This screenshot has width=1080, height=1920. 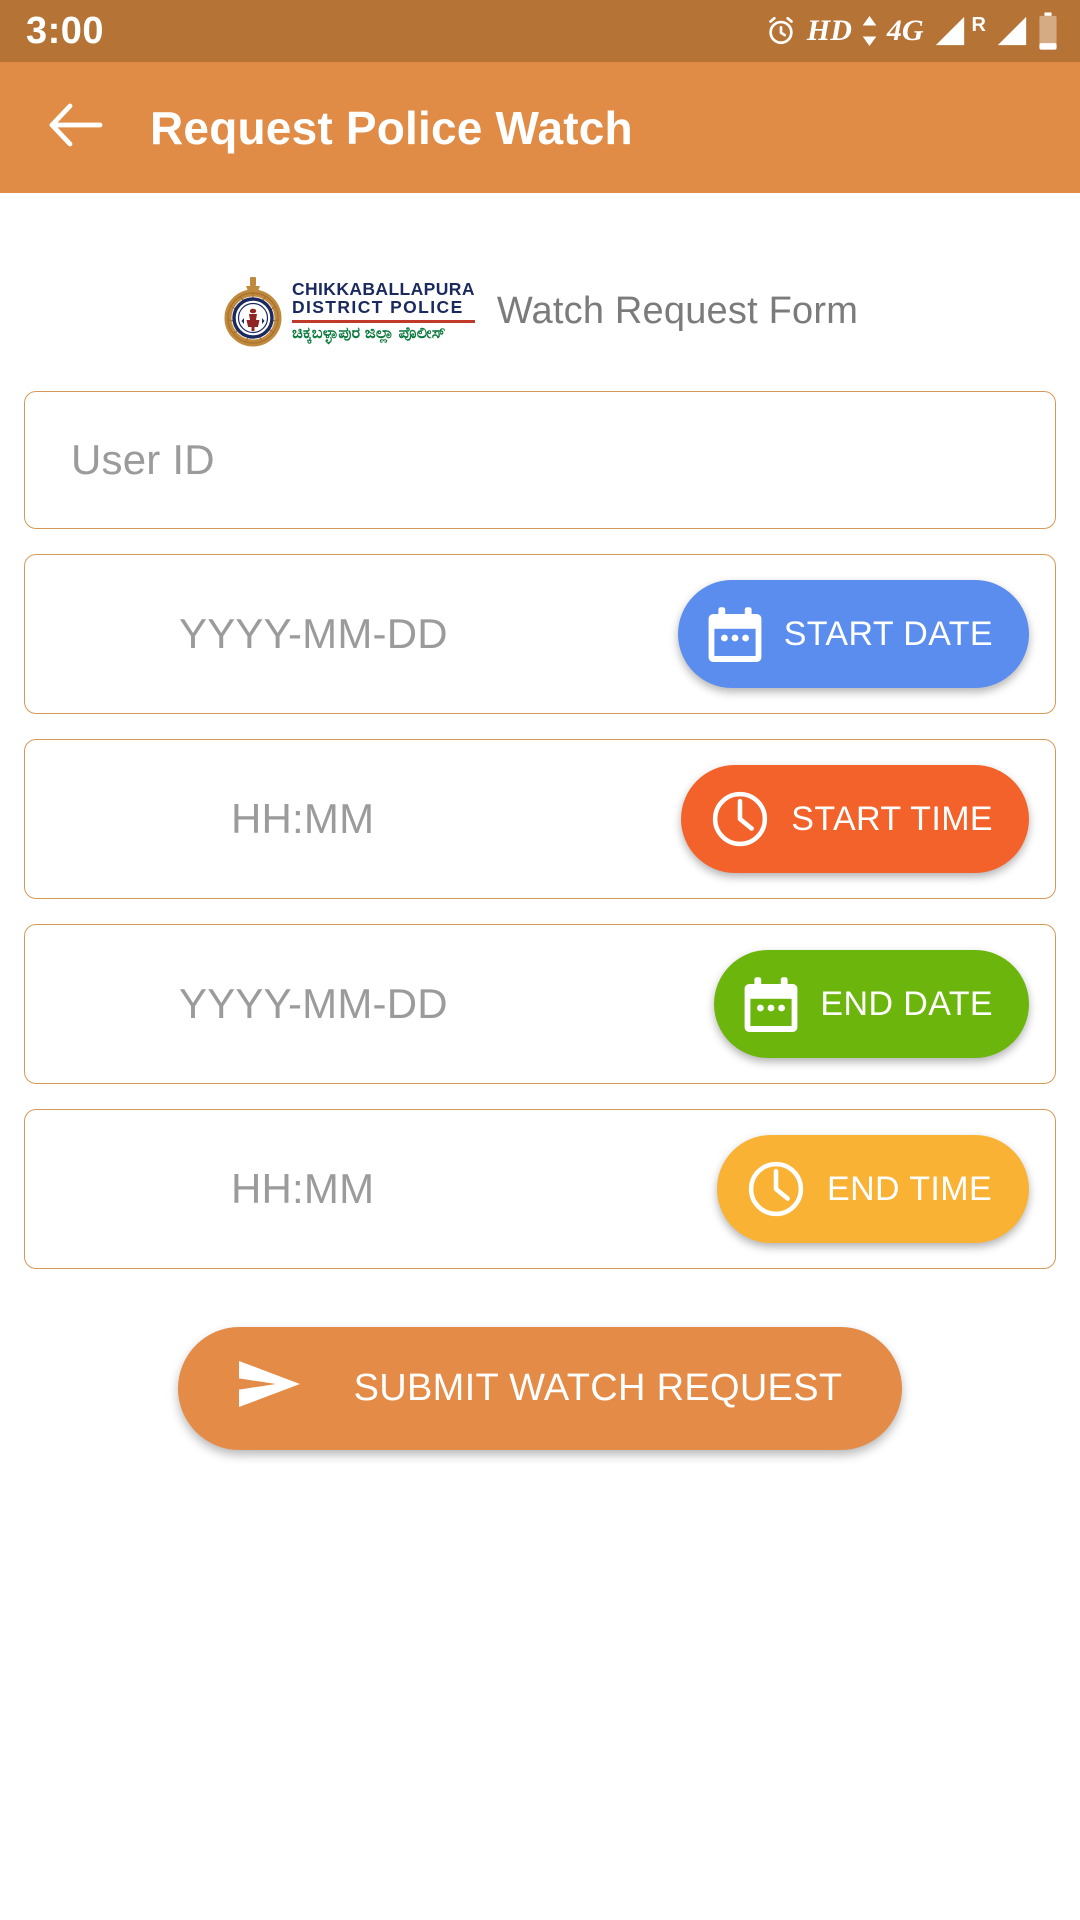 What do you see at coordinates (377, 307) in the screenshot?
I see `logo-department-name: DISTRICT POLICE` at bounding box center [377, 307].